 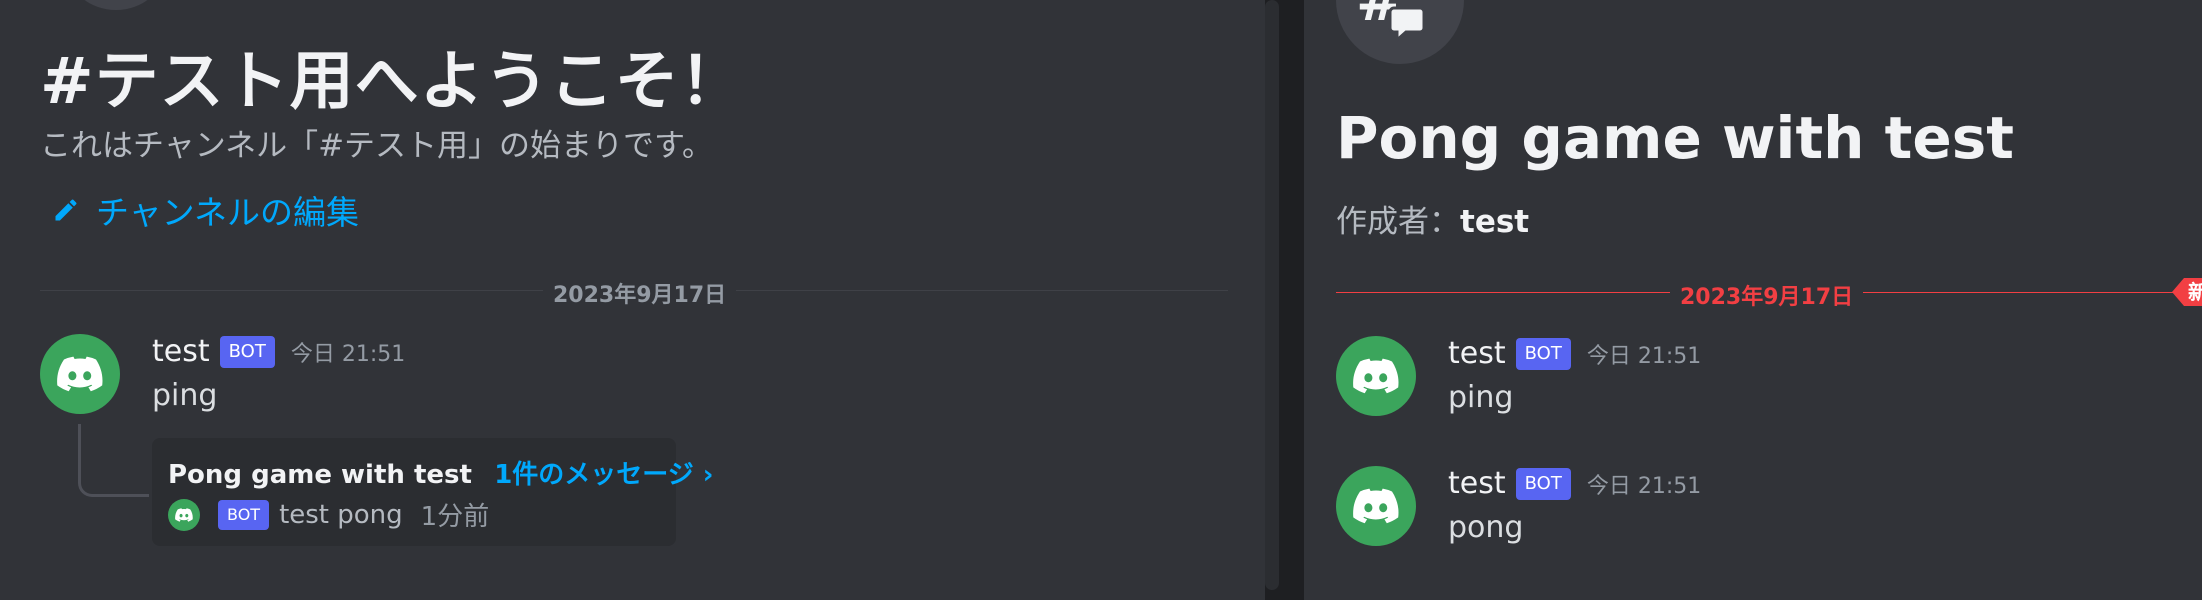 I want to click on welcome-subtitle: これはチャンネル「#テスト用」の始まりです。, so click(x=376, y=146).